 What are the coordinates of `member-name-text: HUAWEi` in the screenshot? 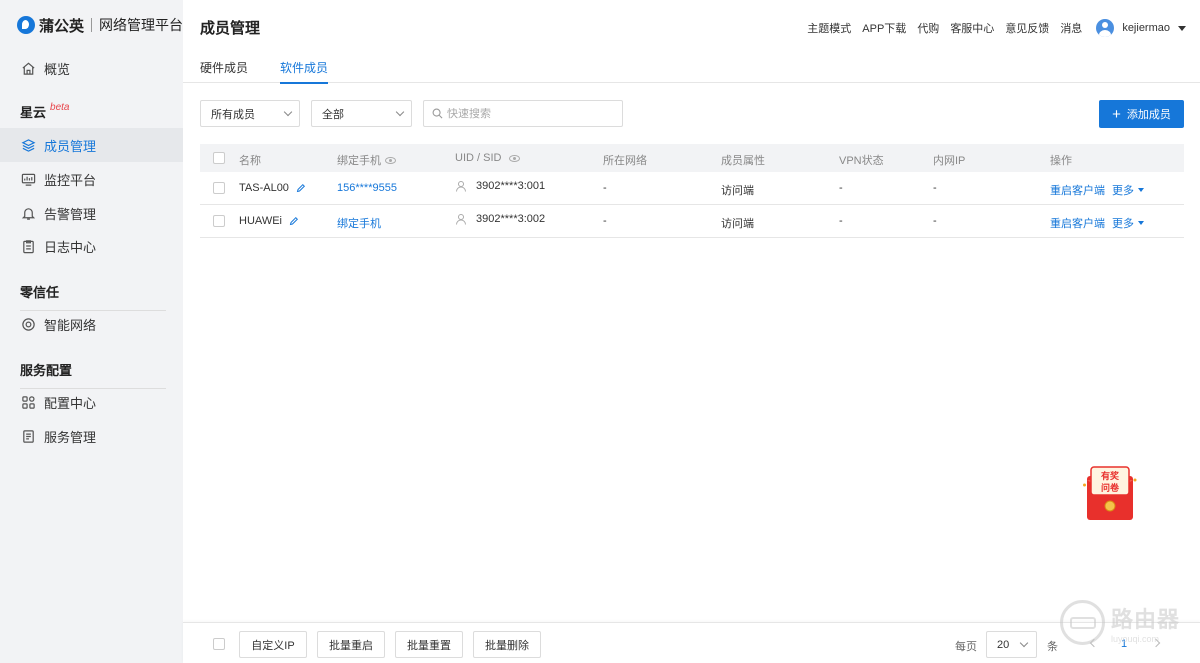 It's located at (260, 221).